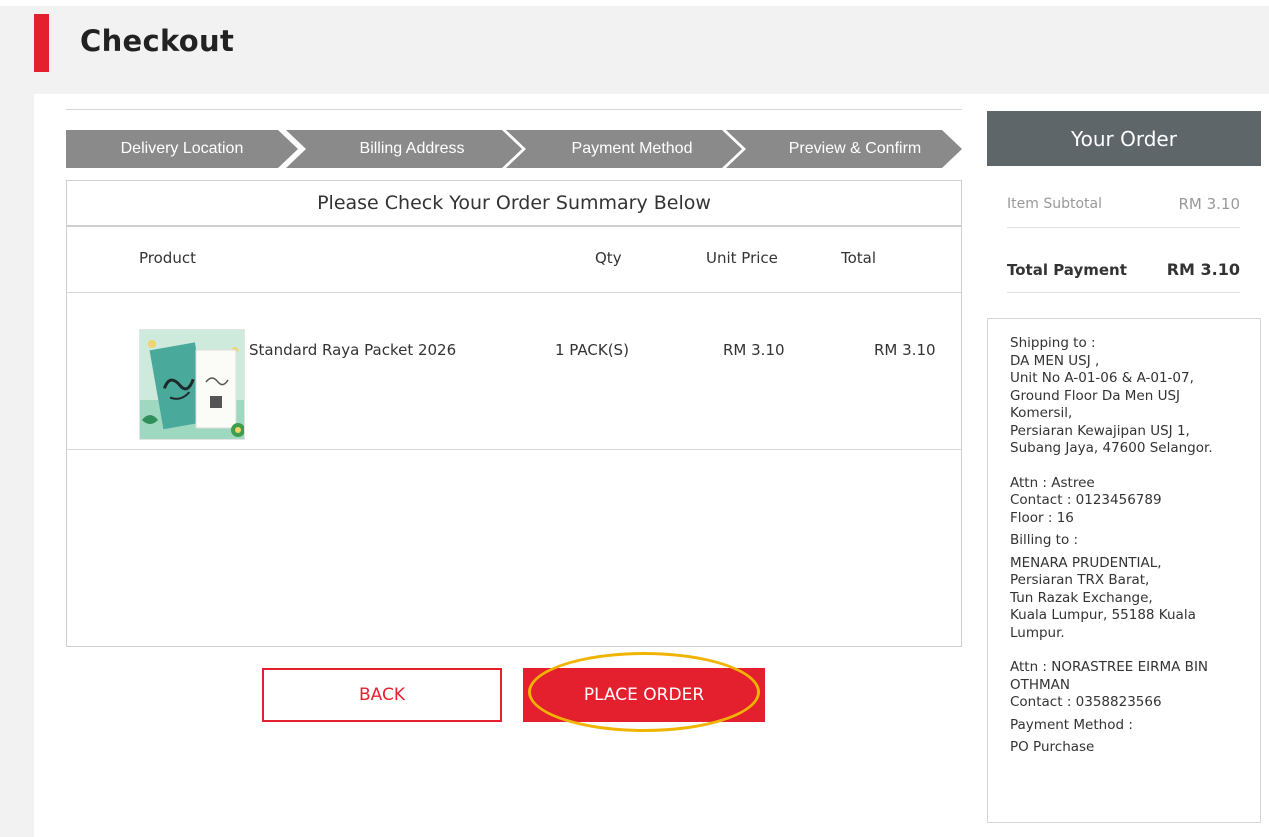  I want to click on row-divider, so click(514, 449).